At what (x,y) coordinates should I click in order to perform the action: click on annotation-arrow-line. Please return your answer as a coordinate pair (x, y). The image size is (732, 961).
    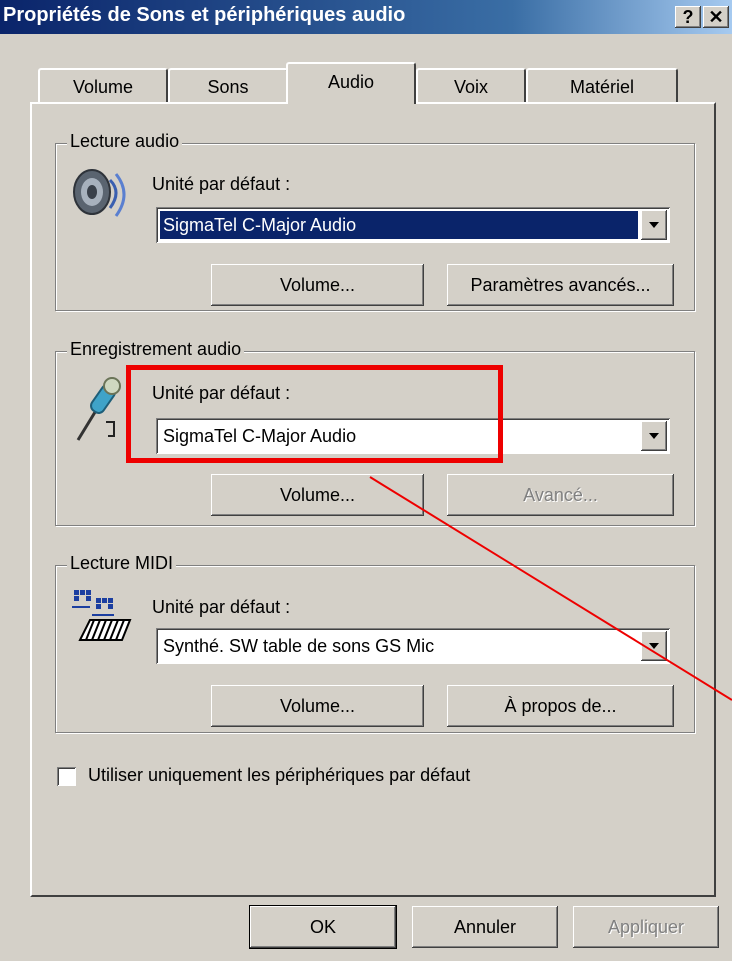
    Looking at the image, I should click on (550, 588).